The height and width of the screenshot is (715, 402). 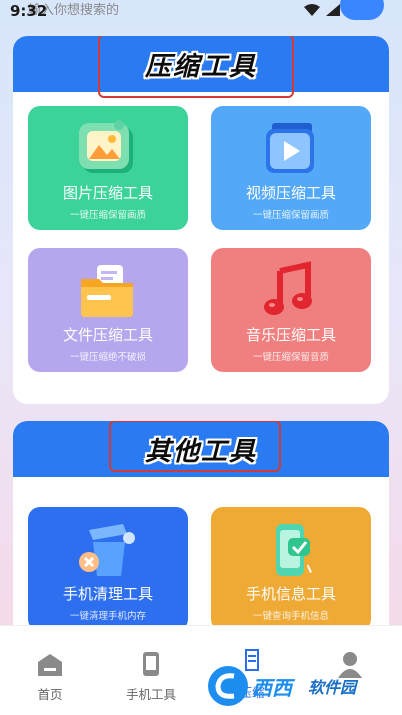 What do you see at coordinates (300, 687) in the screenshot?
I see `watermark: 西西 软件园` at bounding box center [300, 687].